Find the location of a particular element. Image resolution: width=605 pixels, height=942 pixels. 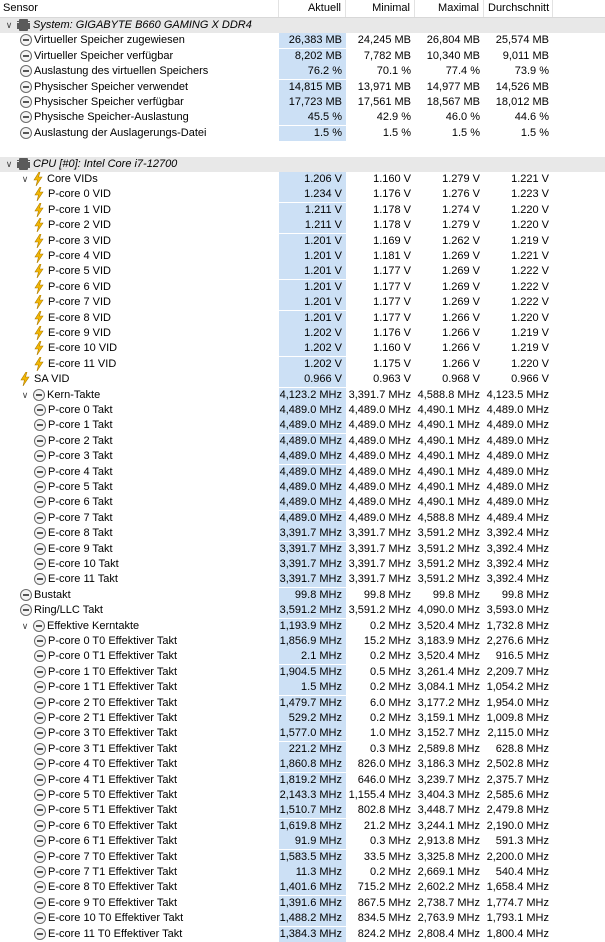

value-avg: 18,012 MB is located at coordinates (522, 102).